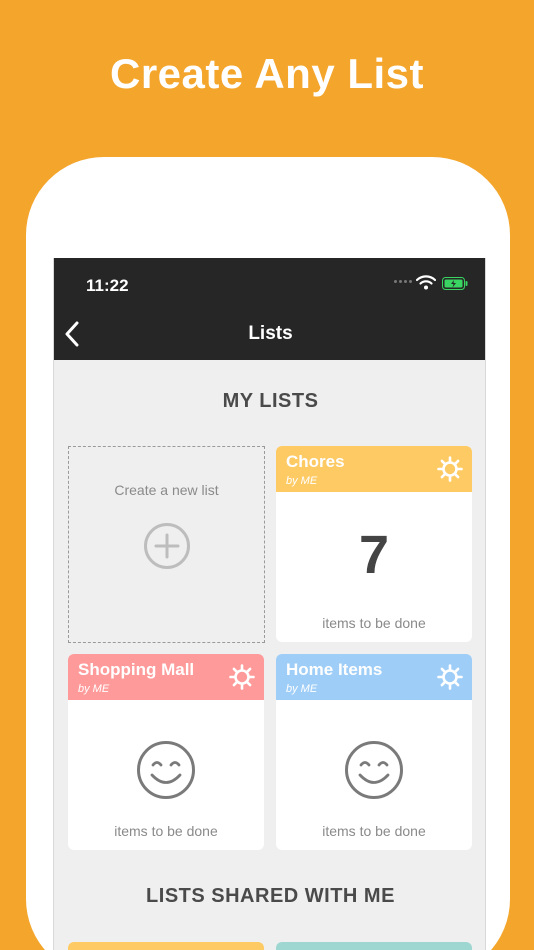 This screenshot has width=534, height=950. What do you see at coordinates (374, 469) in the screenshot?
I see `card-header: Chores by ME` at bounding box center [374, 469].